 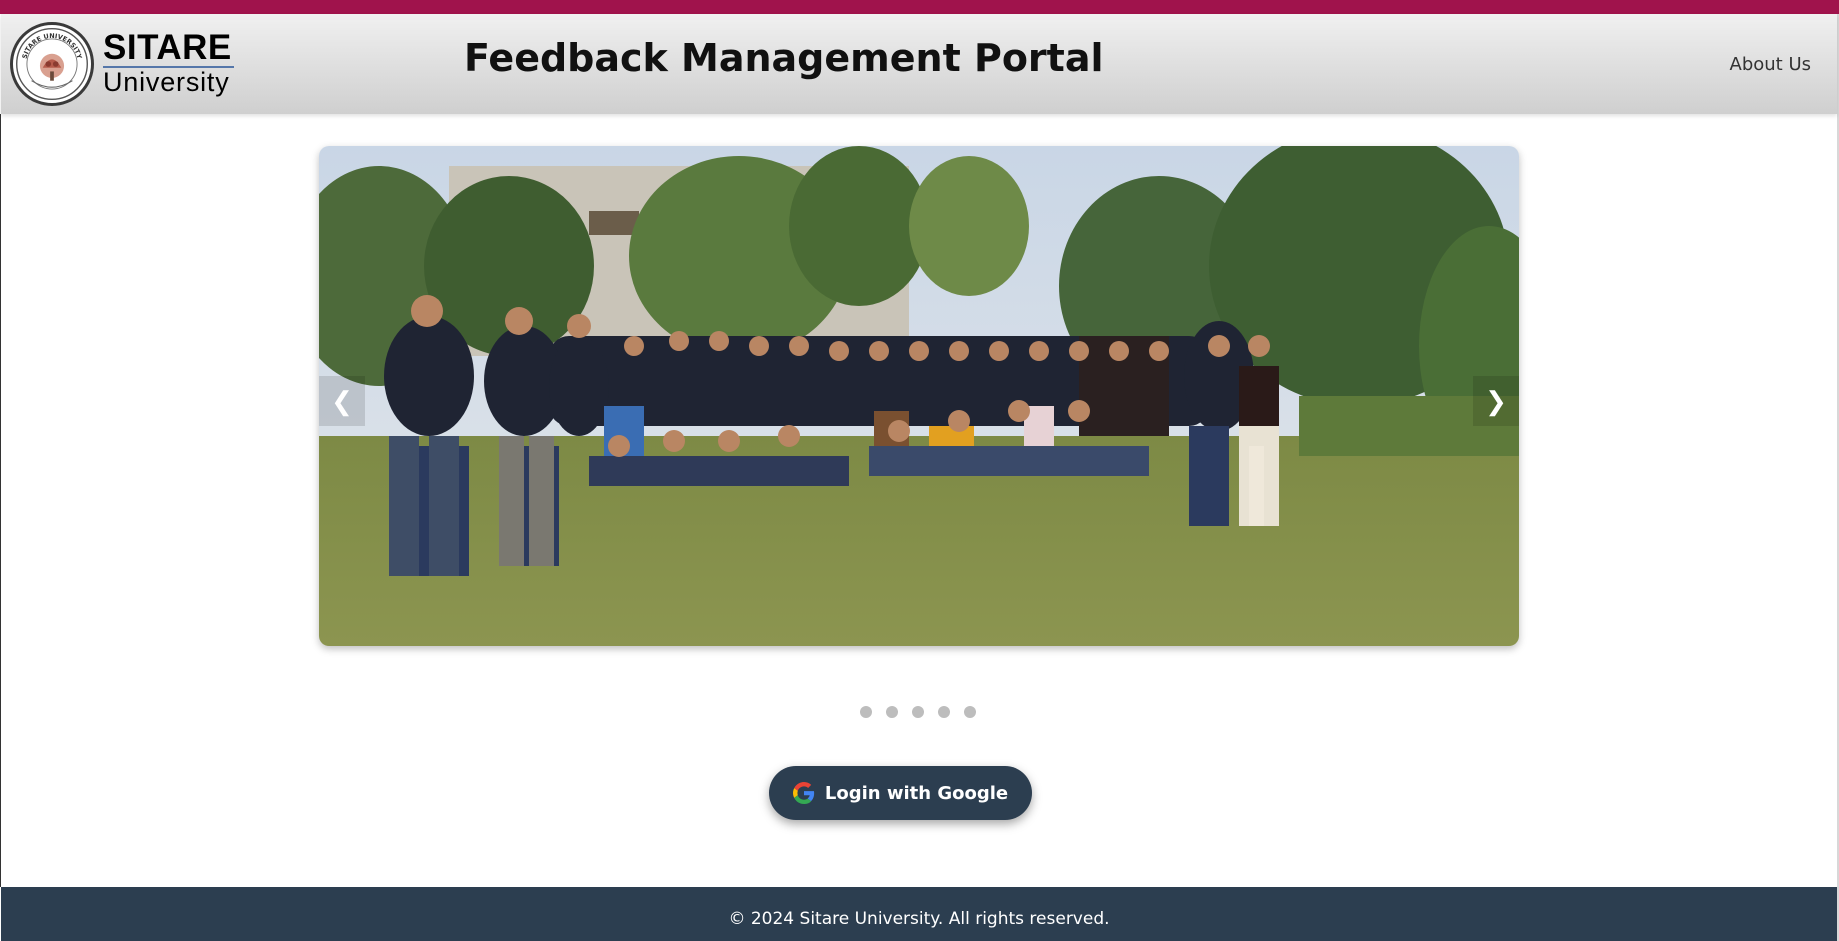 I want to click on carousel-next-button: ❯, so click(x=1496, y=401).